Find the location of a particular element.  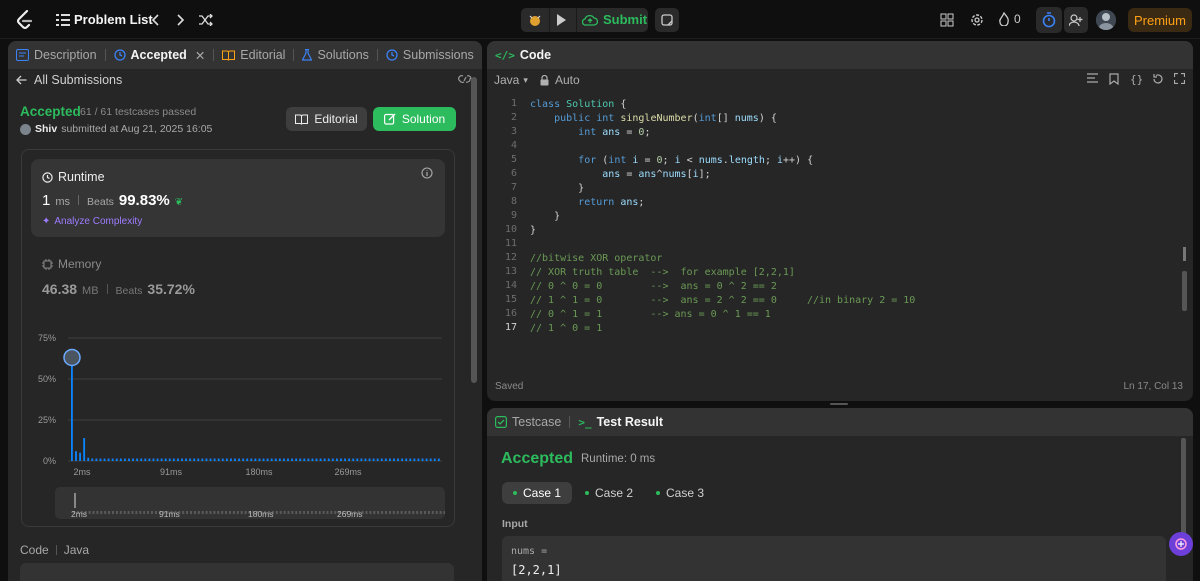

case-2-tab: Case 2 is located at coordinates (609, 493).